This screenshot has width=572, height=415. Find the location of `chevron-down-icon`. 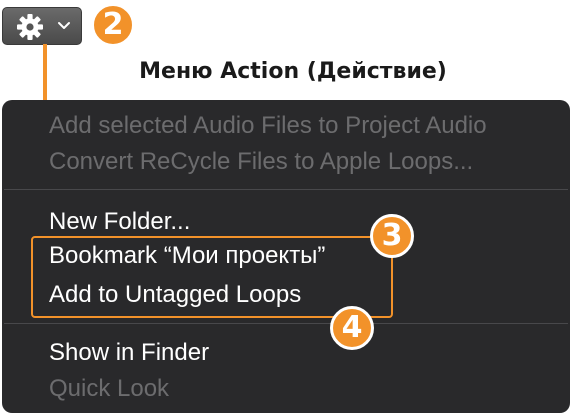

chevron-down-icon is located at coordinates (64, 25).